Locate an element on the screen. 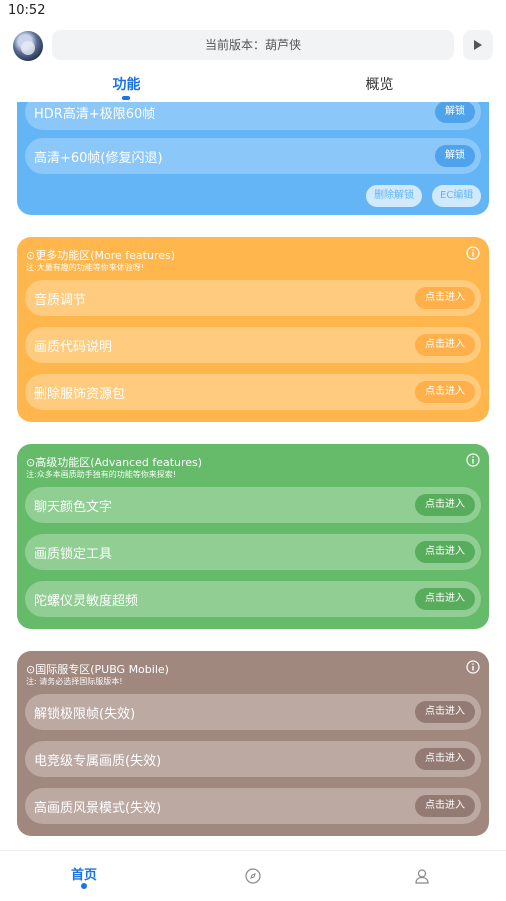 This screenshot has height=901, width=506. row-label: 删除服饰资源包 is located at coordinates (80, 394).